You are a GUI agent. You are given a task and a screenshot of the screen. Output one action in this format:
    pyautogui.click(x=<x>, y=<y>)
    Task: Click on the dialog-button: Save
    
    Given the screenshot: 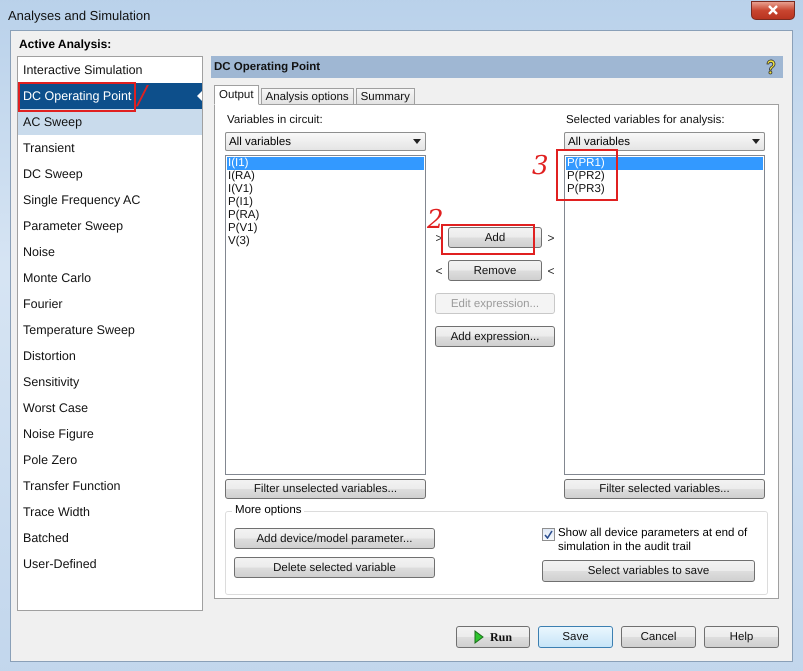 What is the action you would take?
    pyautogui.click(x=575, y=637)
    